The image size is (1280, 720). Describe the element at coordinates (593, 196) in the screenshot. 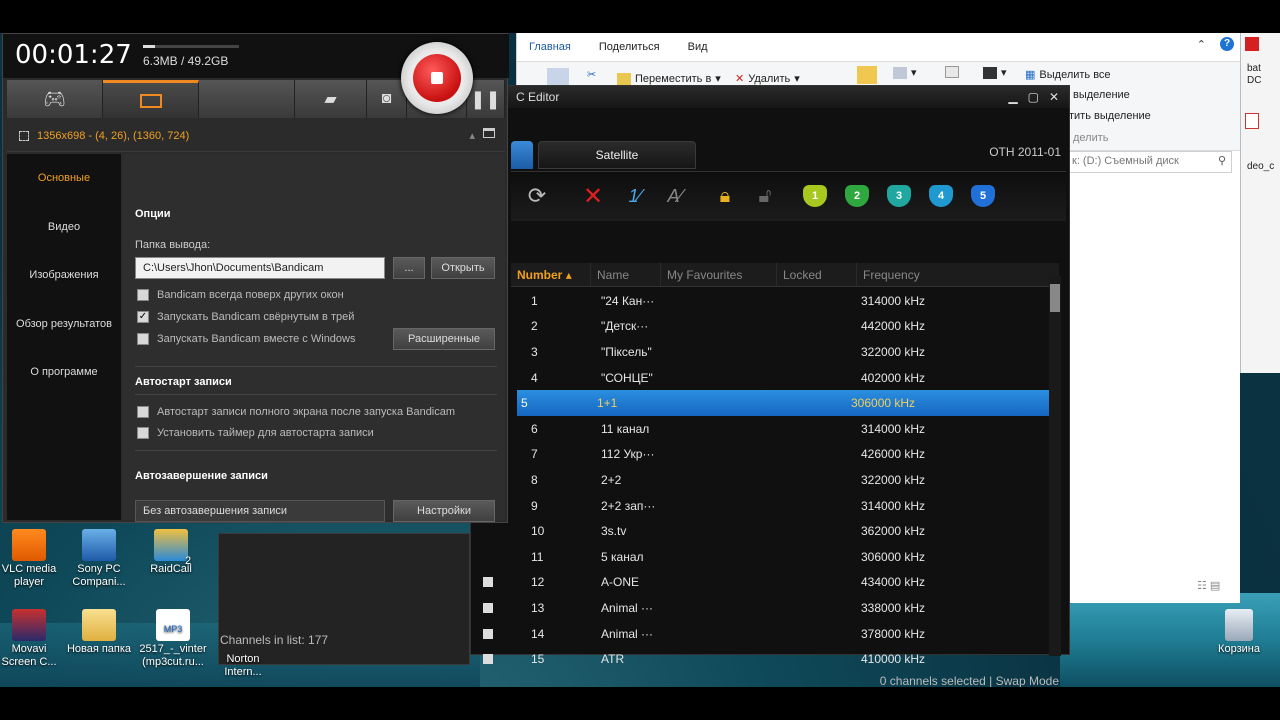

I see `delete-icon: ✕` at that location.